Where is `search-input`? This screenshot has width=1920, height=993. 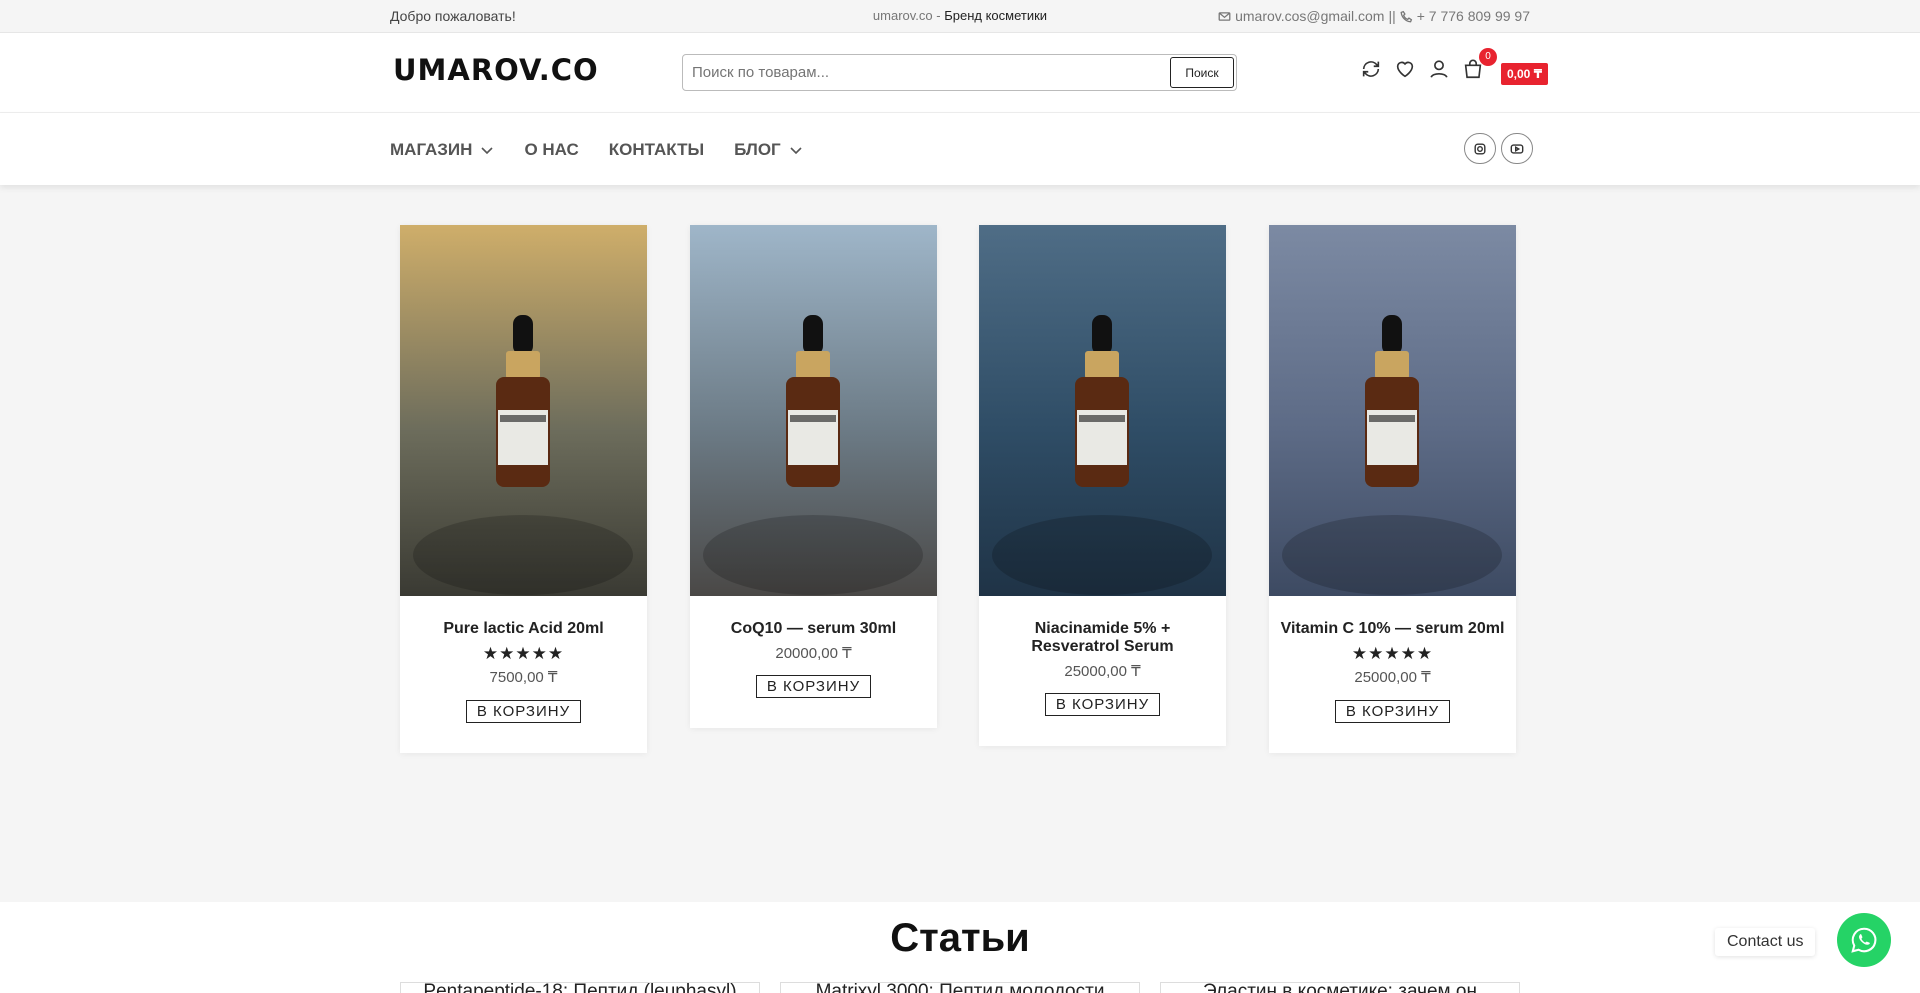
search-input is located at coordinates (922, 72).